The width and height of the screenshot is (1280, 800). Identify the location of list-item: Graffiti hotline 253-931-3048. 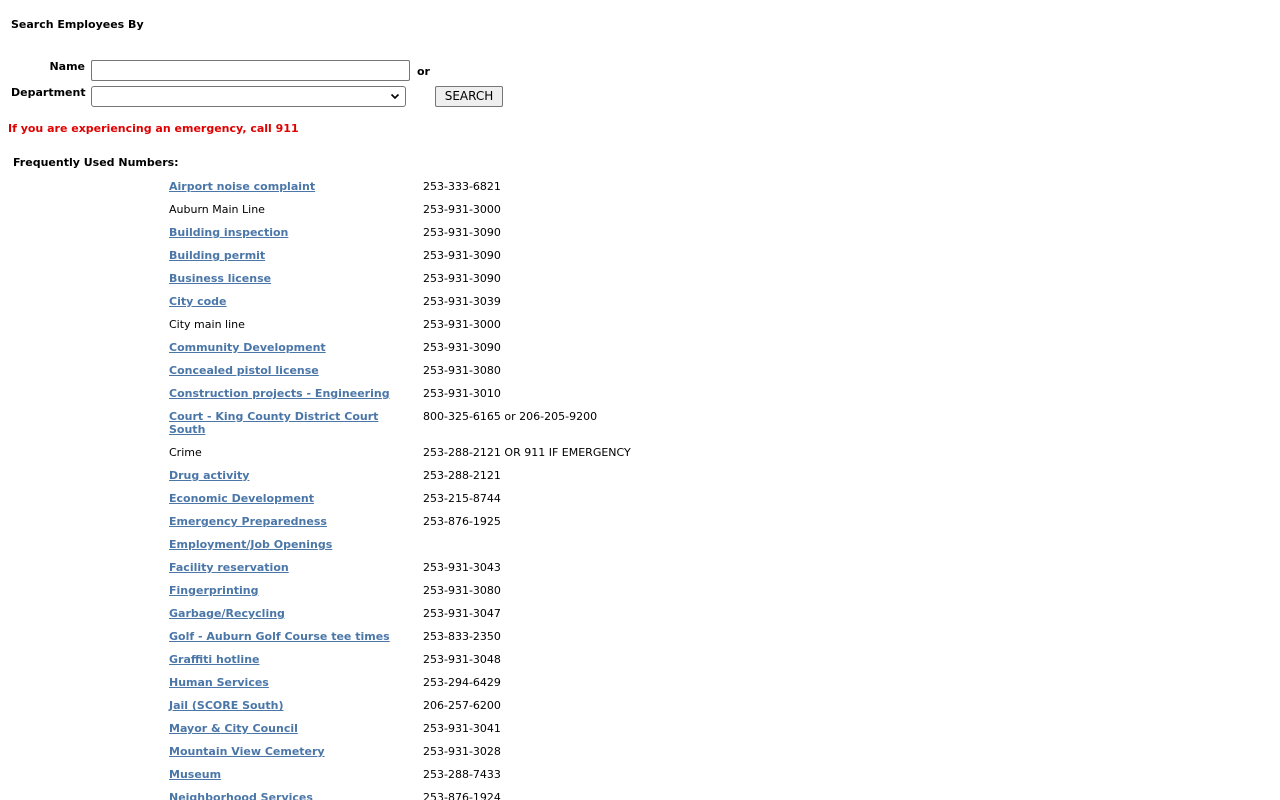
(429, 663).